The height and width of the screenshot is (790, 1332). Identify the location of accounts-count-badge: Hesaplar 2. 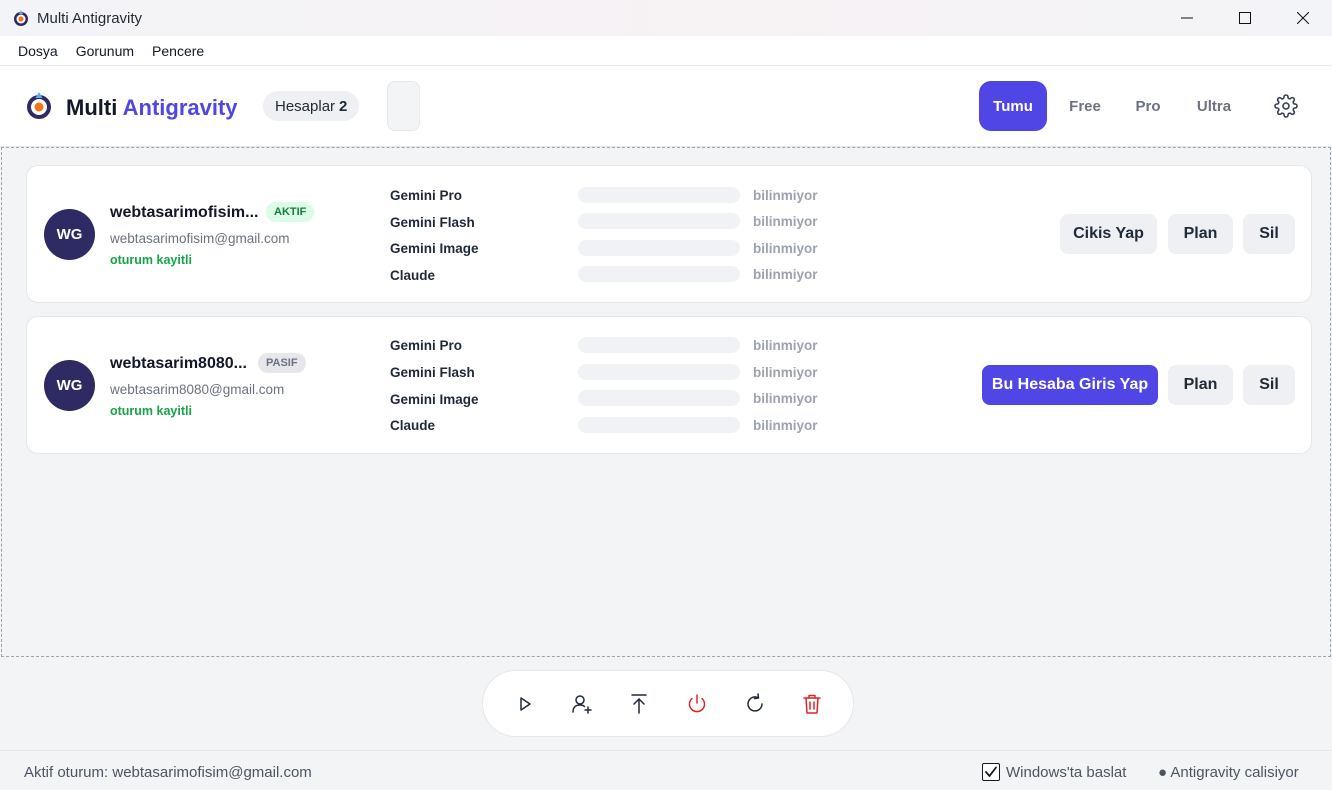
(311, 106).